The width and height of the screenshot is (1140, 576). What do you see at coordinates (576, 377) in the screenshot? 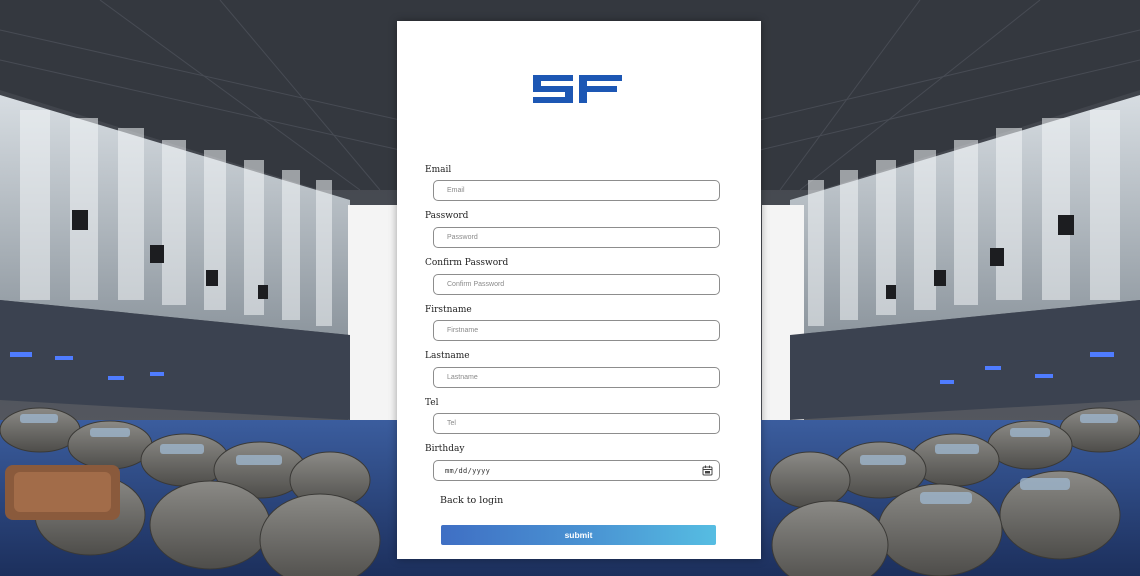
I see `lastname-input: Lastname` at bounding box center [576, 377].